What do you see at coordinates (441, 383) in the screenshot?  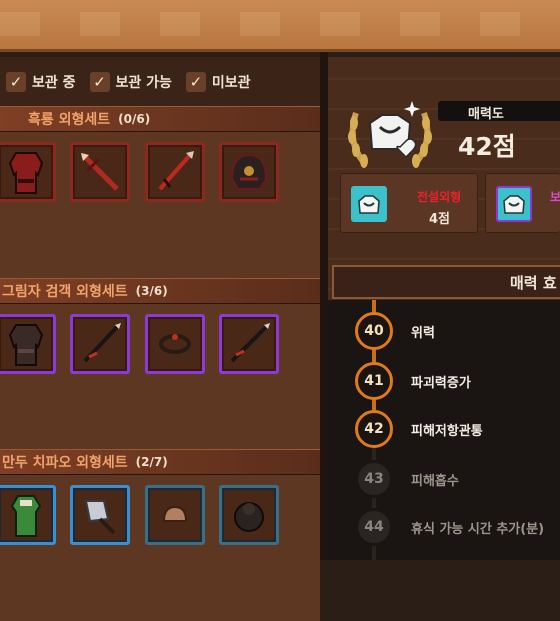 I see `effect-name: 파괴력증가` at bounding box center [441, 383].